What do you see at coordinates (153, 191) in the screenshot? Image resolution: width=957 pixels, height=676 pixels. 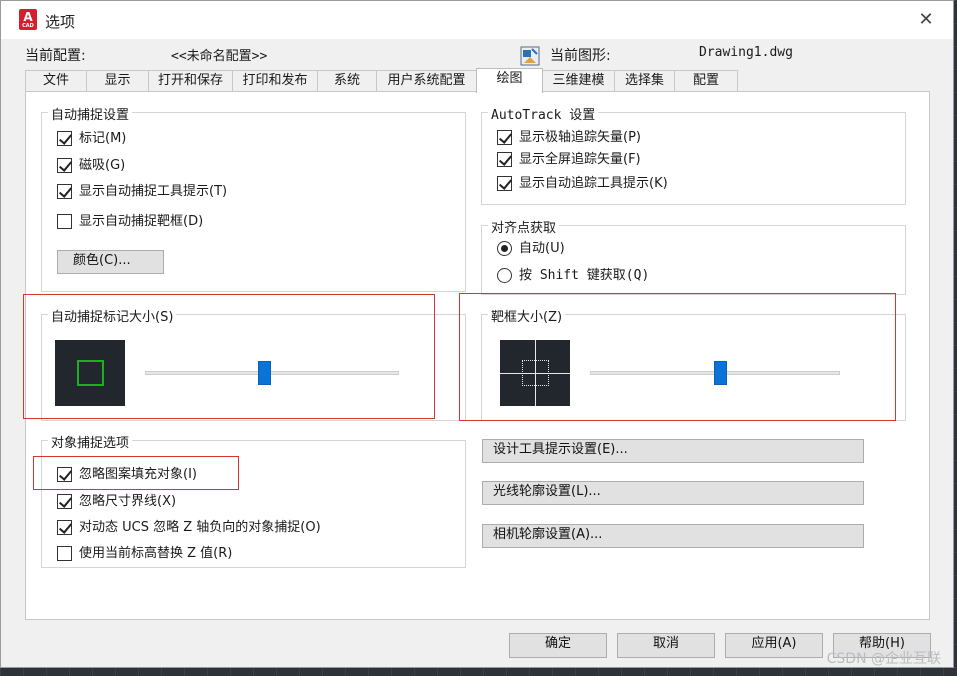 I see `autosnap-tooltip-label: 显示自动捕捉工具提示(T)` at bounding box center [153, 191].